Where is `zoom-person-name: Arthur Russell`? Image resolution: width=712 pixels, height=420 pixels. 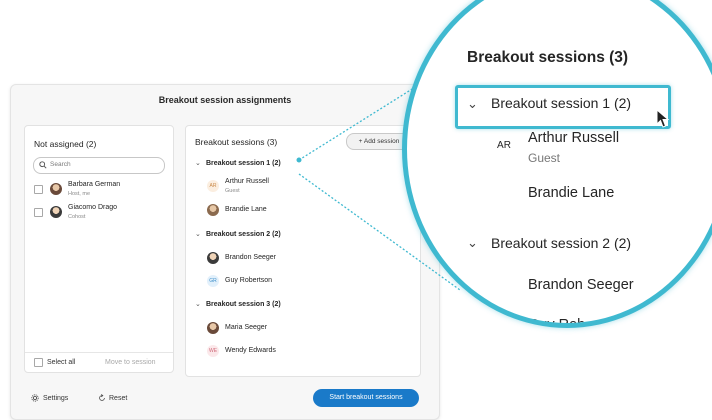 zoom-person-name: Arthur Russell is located at coordinates (574, 138).